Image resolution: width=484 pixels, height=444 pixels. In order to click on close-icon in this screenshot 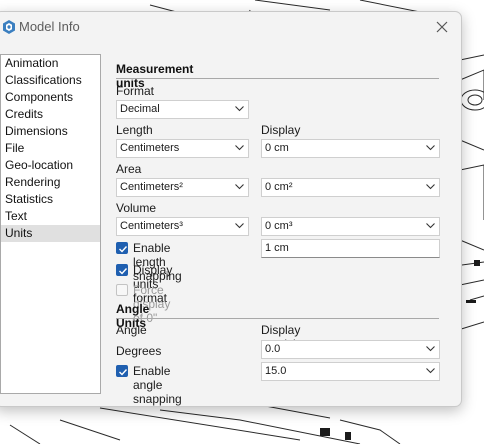, I will do `click(442, 27)`.